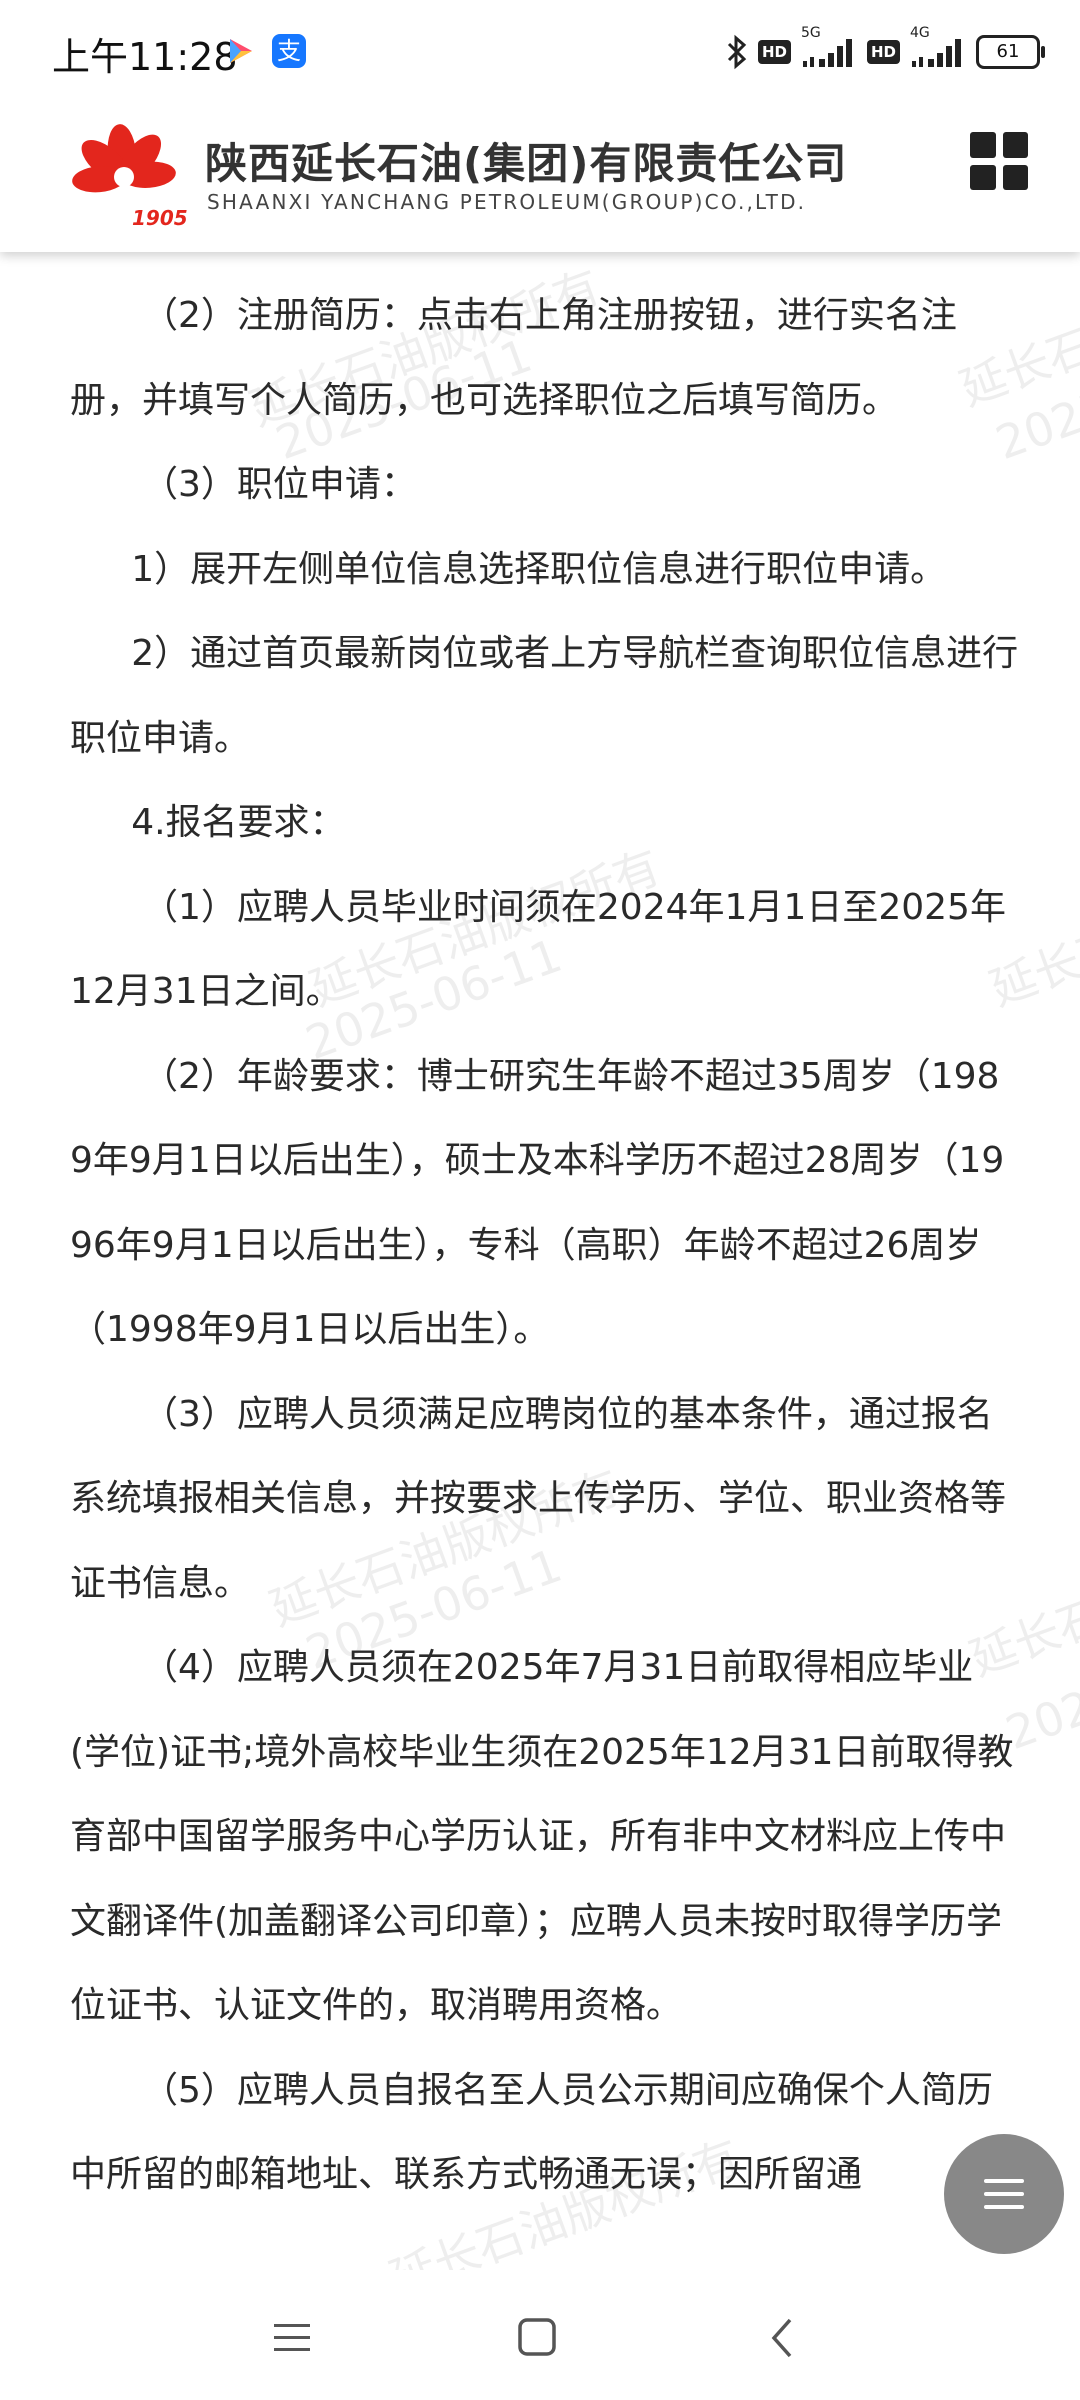 The height and width of the screenshot is (2400, 1080). What do you see at coordinates (292, 2338) in the screenshot?
I see `recent-apps-icon` at bounding box center [292, 2338].